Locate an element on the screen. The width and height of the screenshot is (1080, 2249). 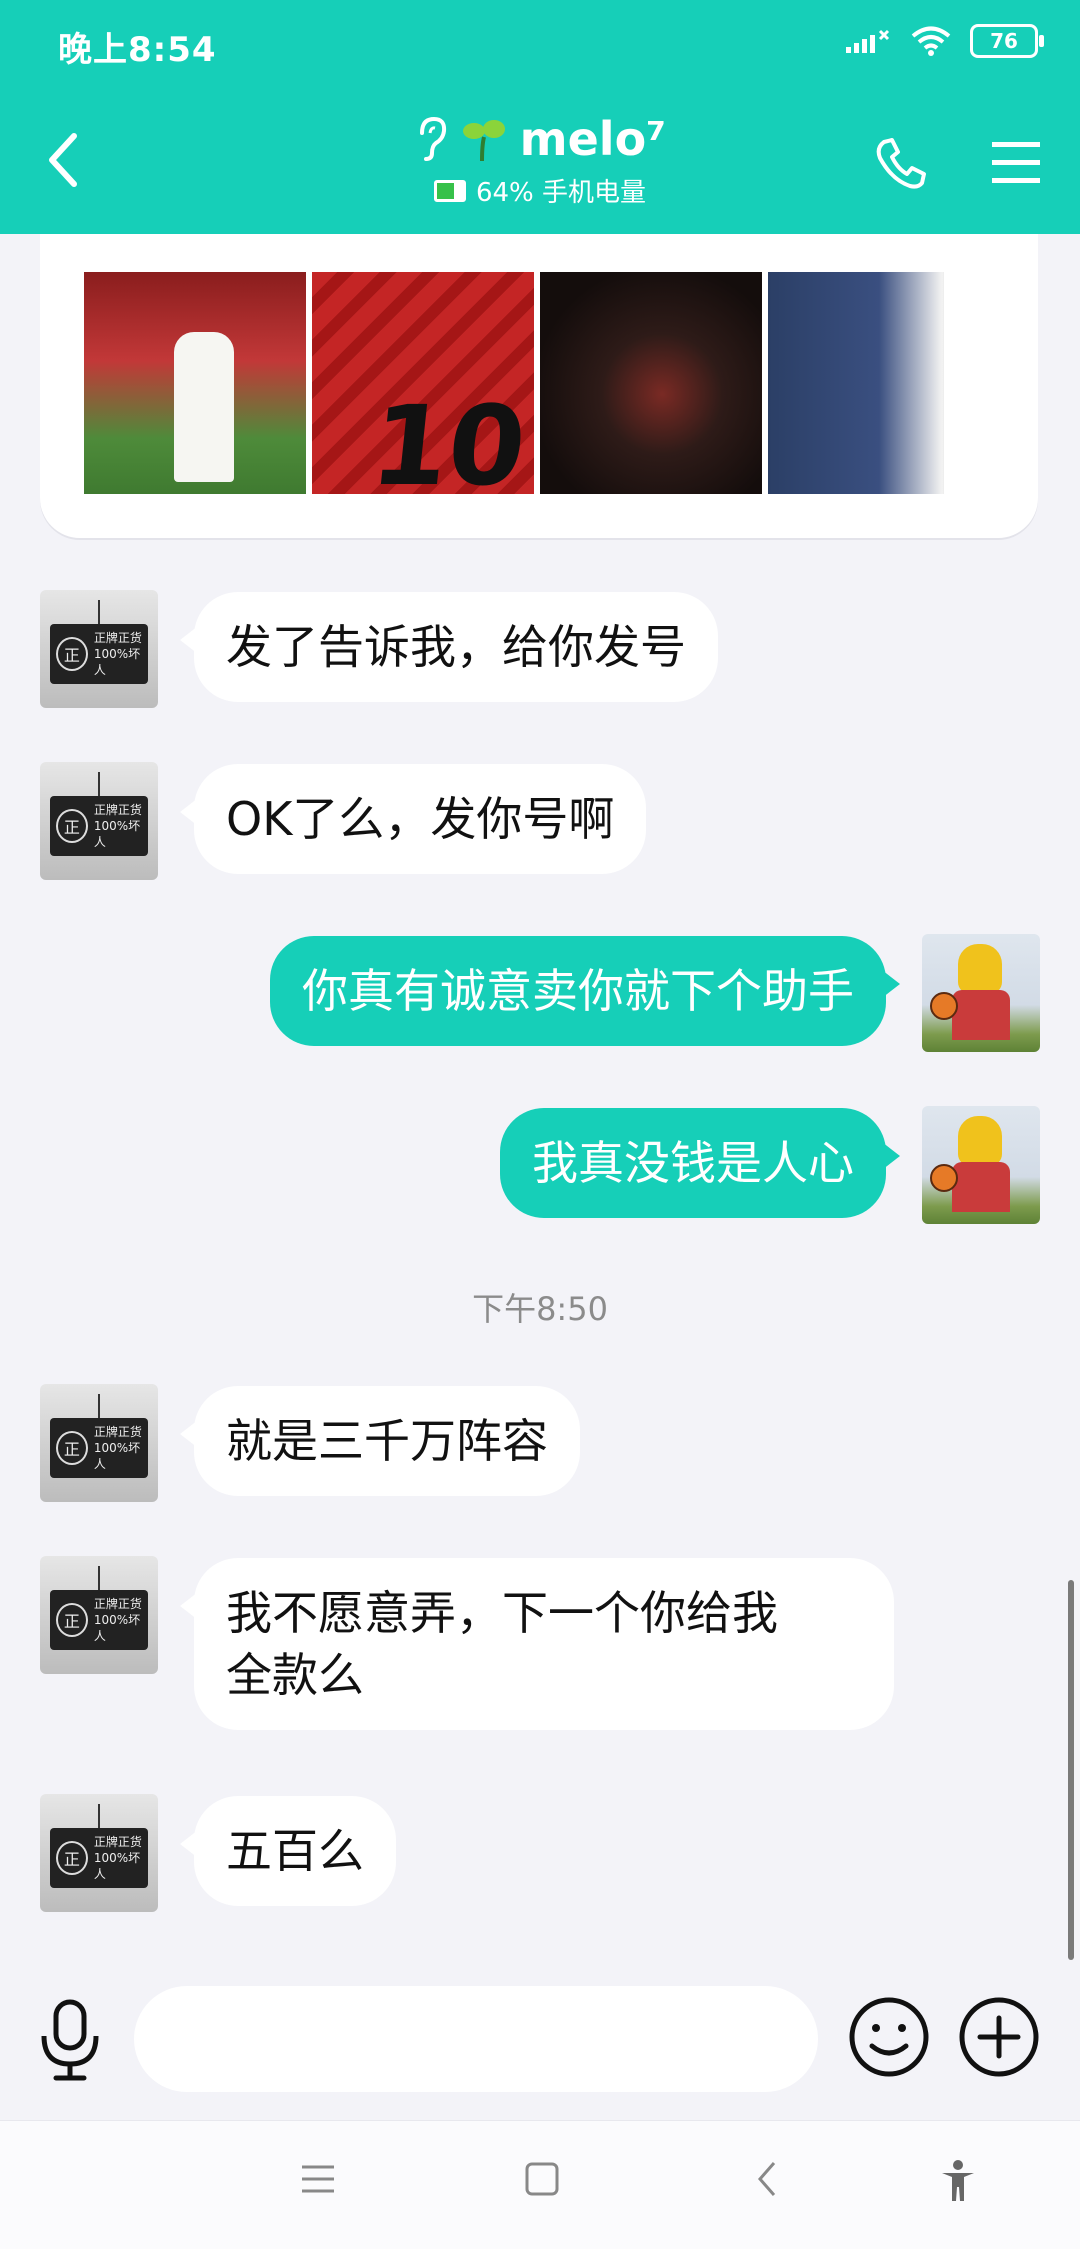
photo-thumbnail: 10 is located at coordinates (423, 383).